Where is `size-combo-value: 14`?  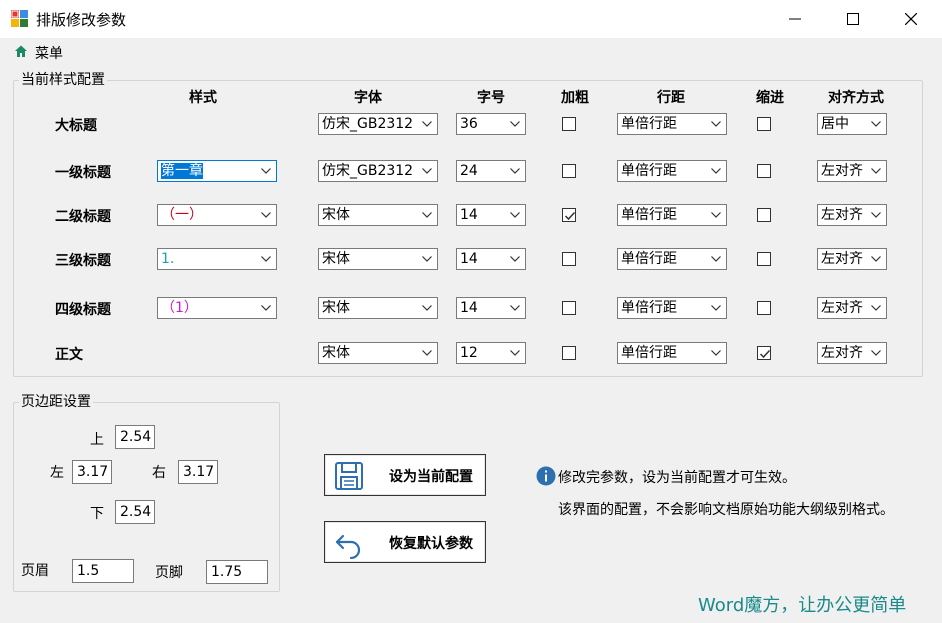
size-combo-value: 14 is located at coordinates (469, 308).